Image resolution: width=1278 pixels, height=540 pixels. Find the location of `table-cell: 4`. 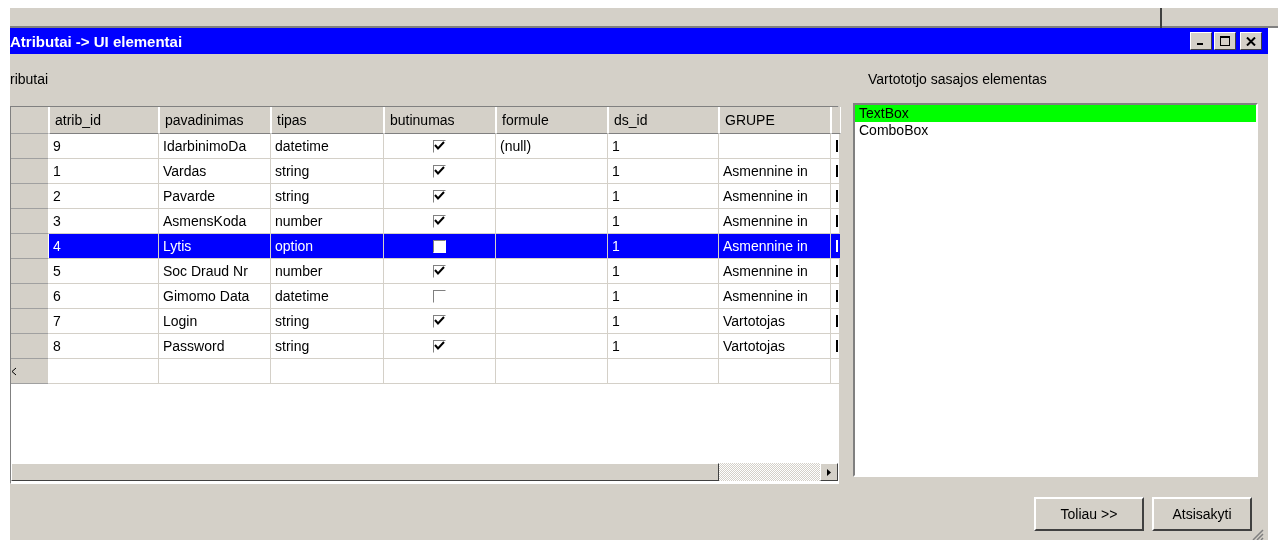

table-cell: 4 is located at coordinates (104, 246).